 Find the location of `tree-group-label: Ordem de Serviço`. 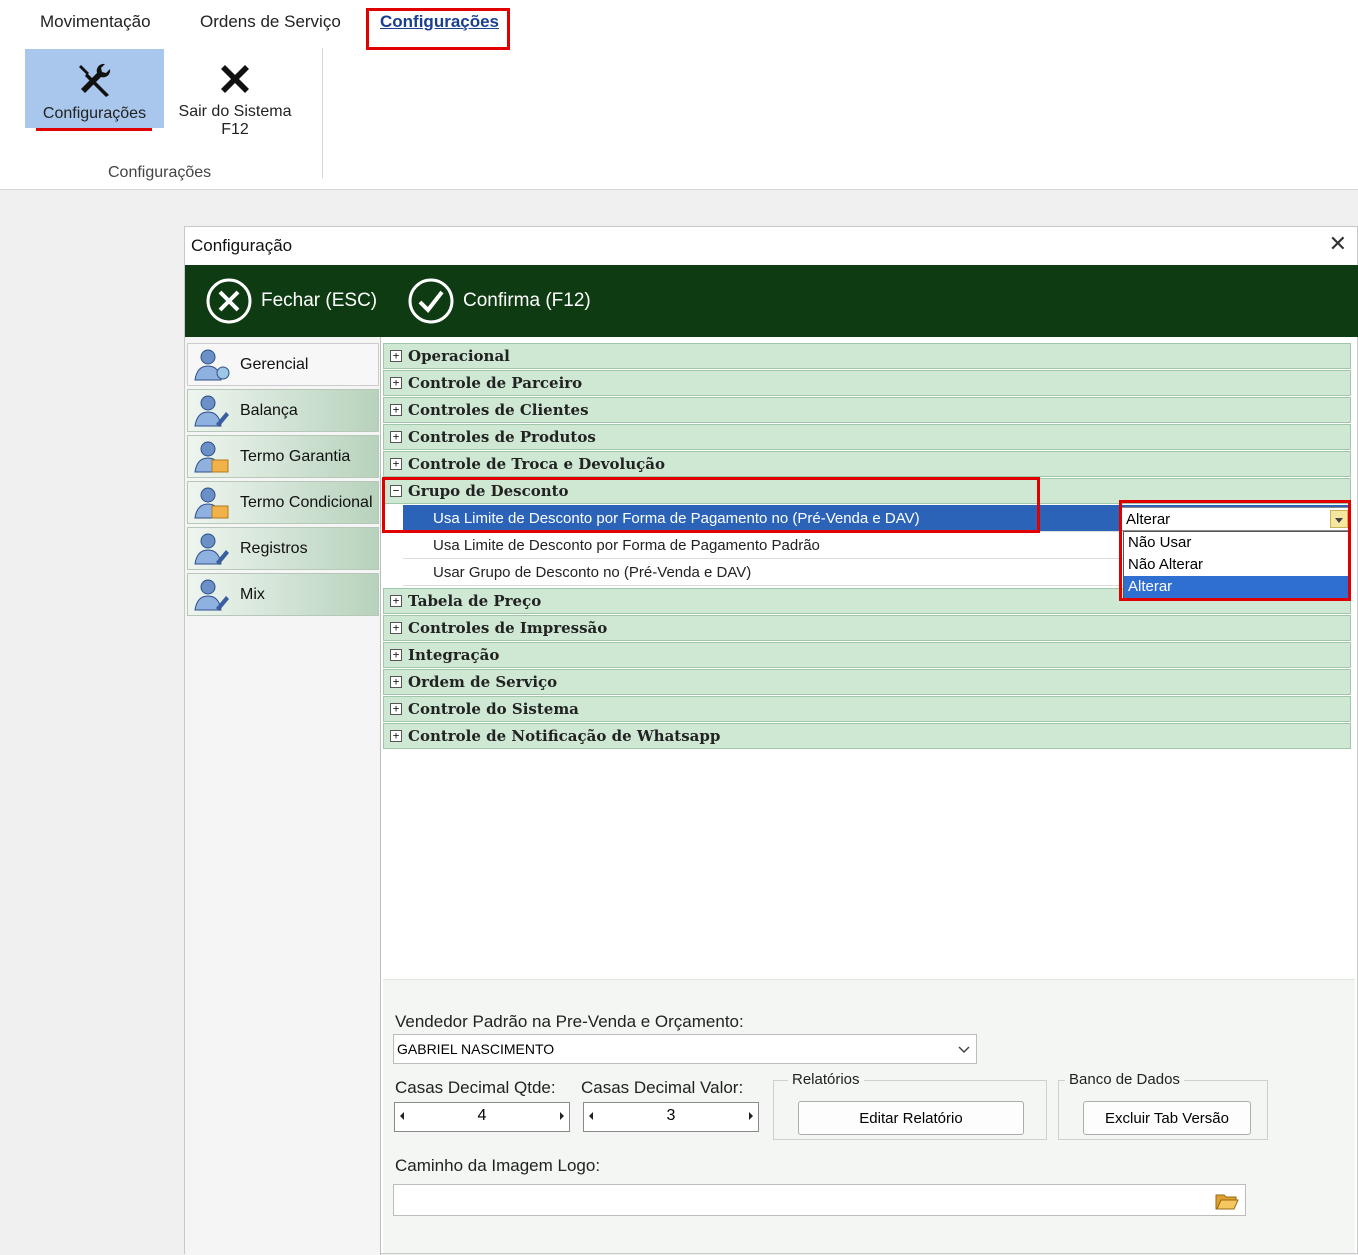

tree-group-label: Ordem de Serviço is located at coordinates (483, 682).